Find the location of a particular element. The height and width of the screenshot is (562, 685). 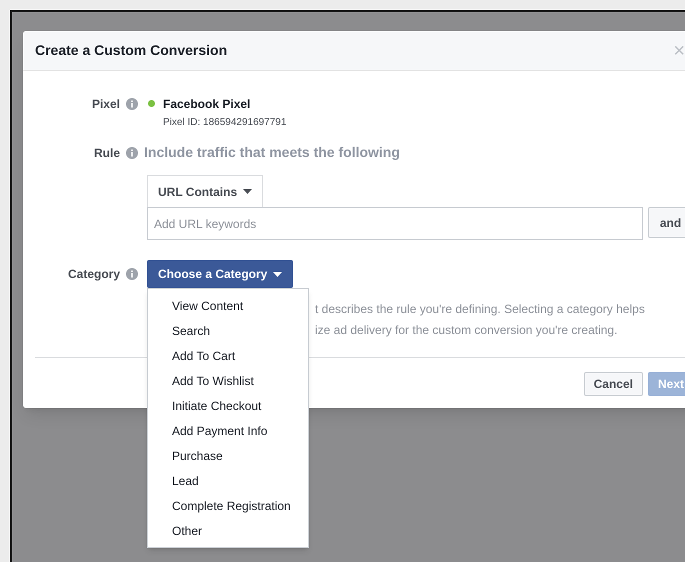

rule-heading: Include traffic that meets the following is located at coordinates (272, 152).